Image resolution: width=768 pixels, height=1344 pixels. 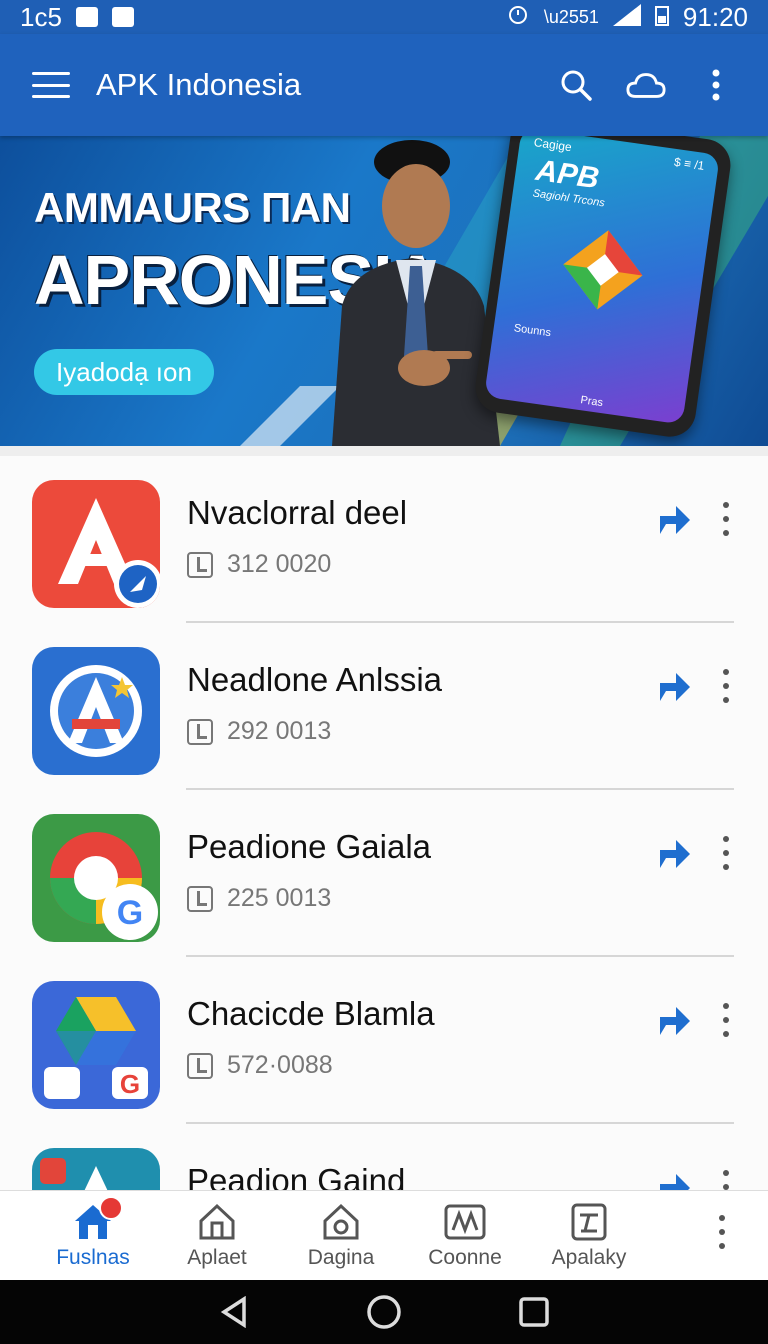 What do you see at coordinates (279, 898) in the screenshot?
I see `app-count: 225 0013` at bounding box center [279, 898].